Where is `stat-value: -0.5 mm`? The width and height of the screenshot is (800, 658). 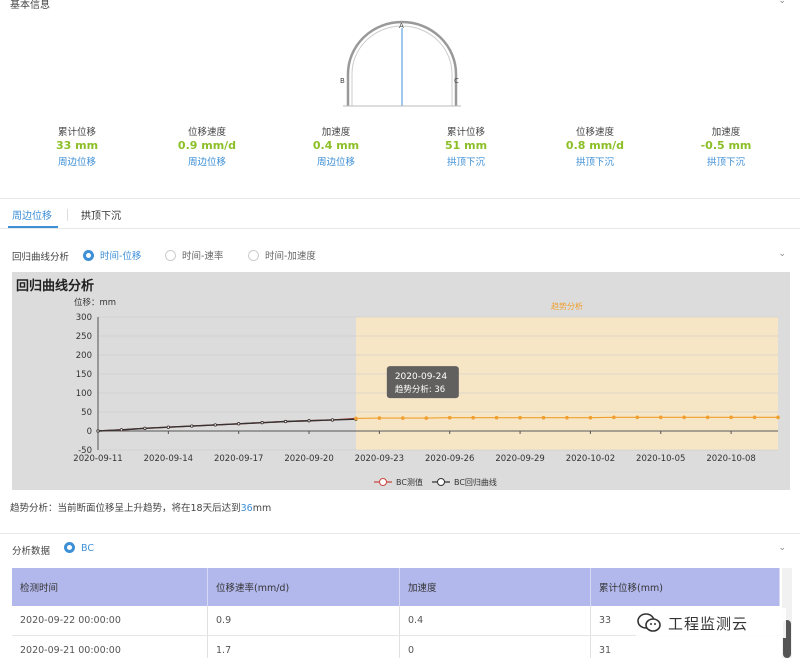
stat-value: -0.5 mm is located at coordinates (726, 145).